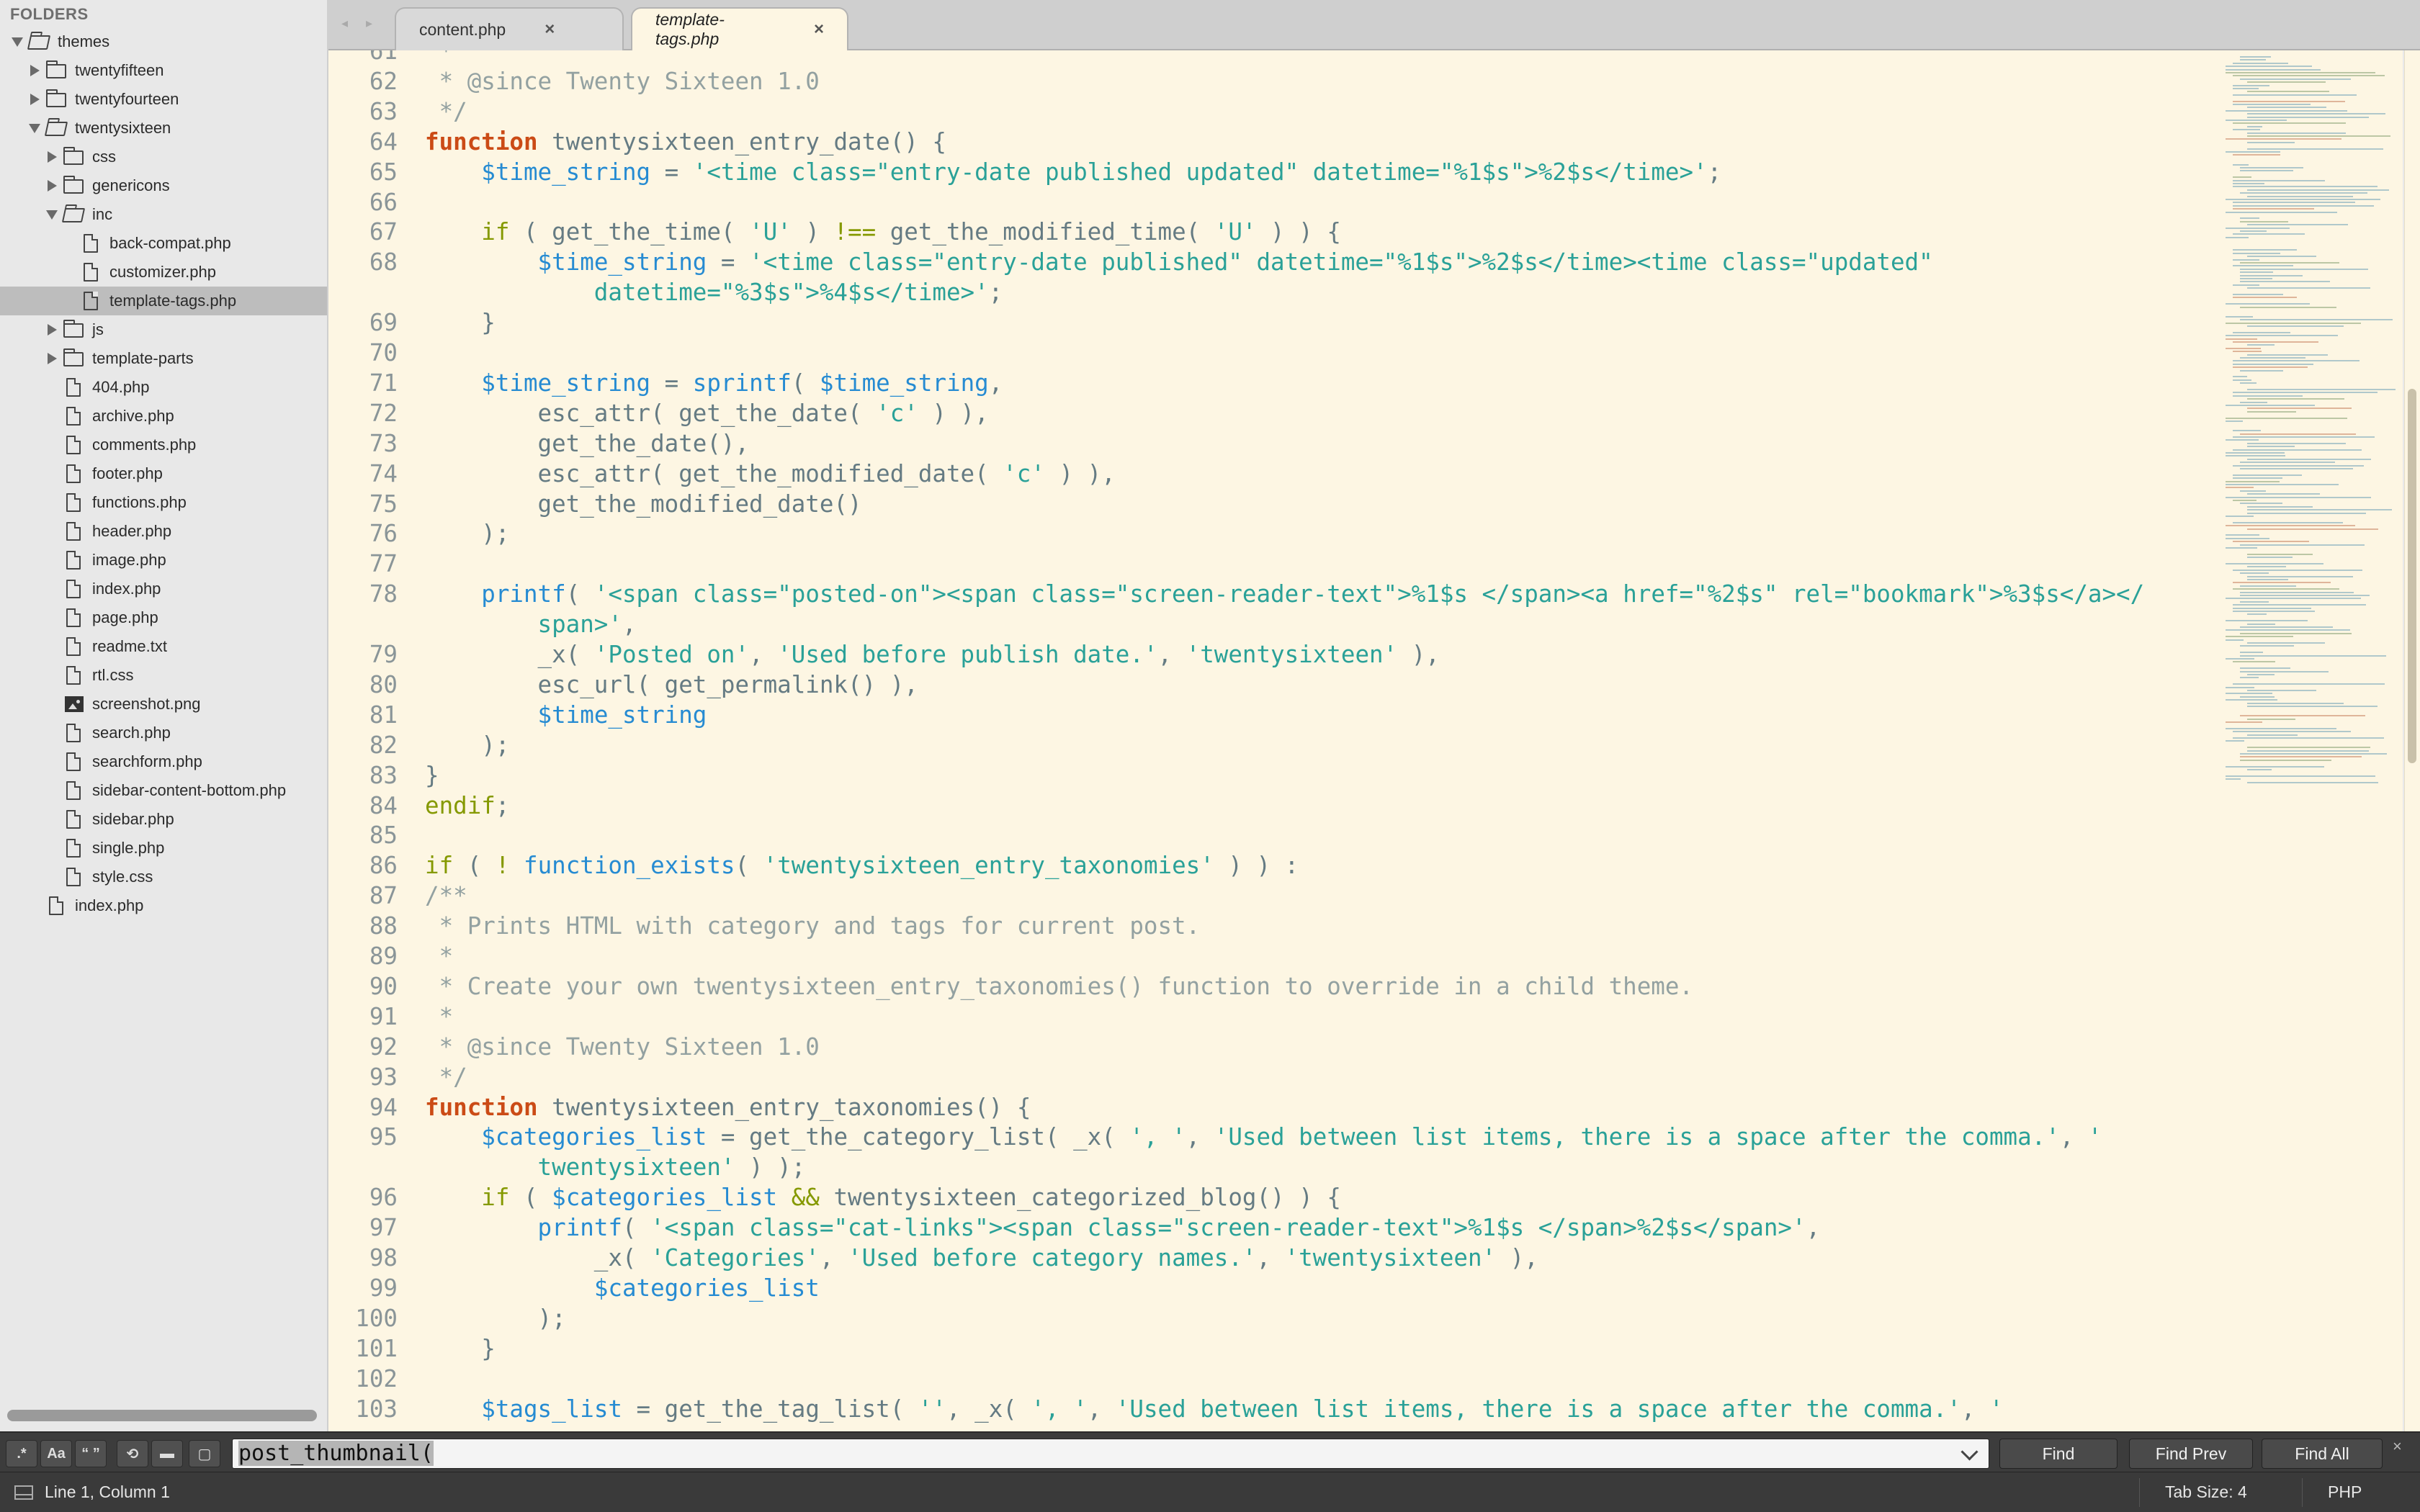 This screenshot has height=1512, width=2420. Describe the element at coordinates (163, 848) in the screenshot. I see `tree-item-single-php: single.php` at that location.